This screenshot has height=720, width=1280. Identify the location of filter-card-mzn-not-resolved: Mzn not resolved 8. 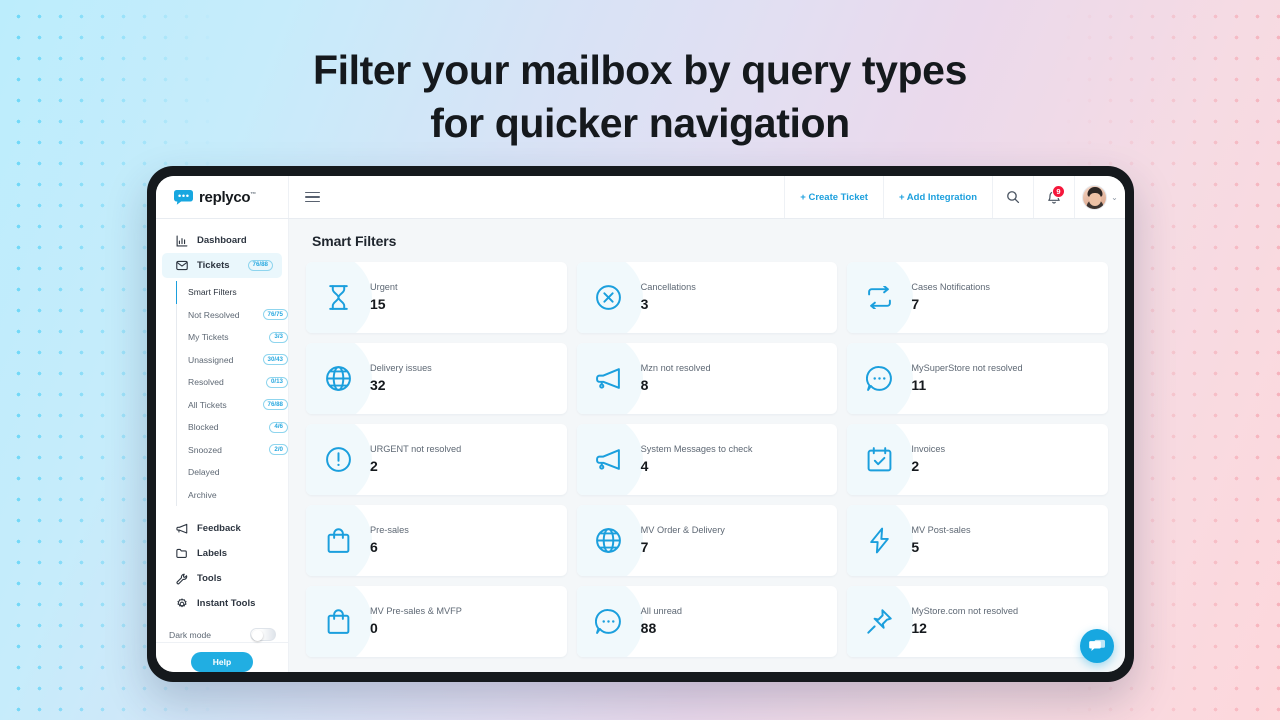
(707, 378).